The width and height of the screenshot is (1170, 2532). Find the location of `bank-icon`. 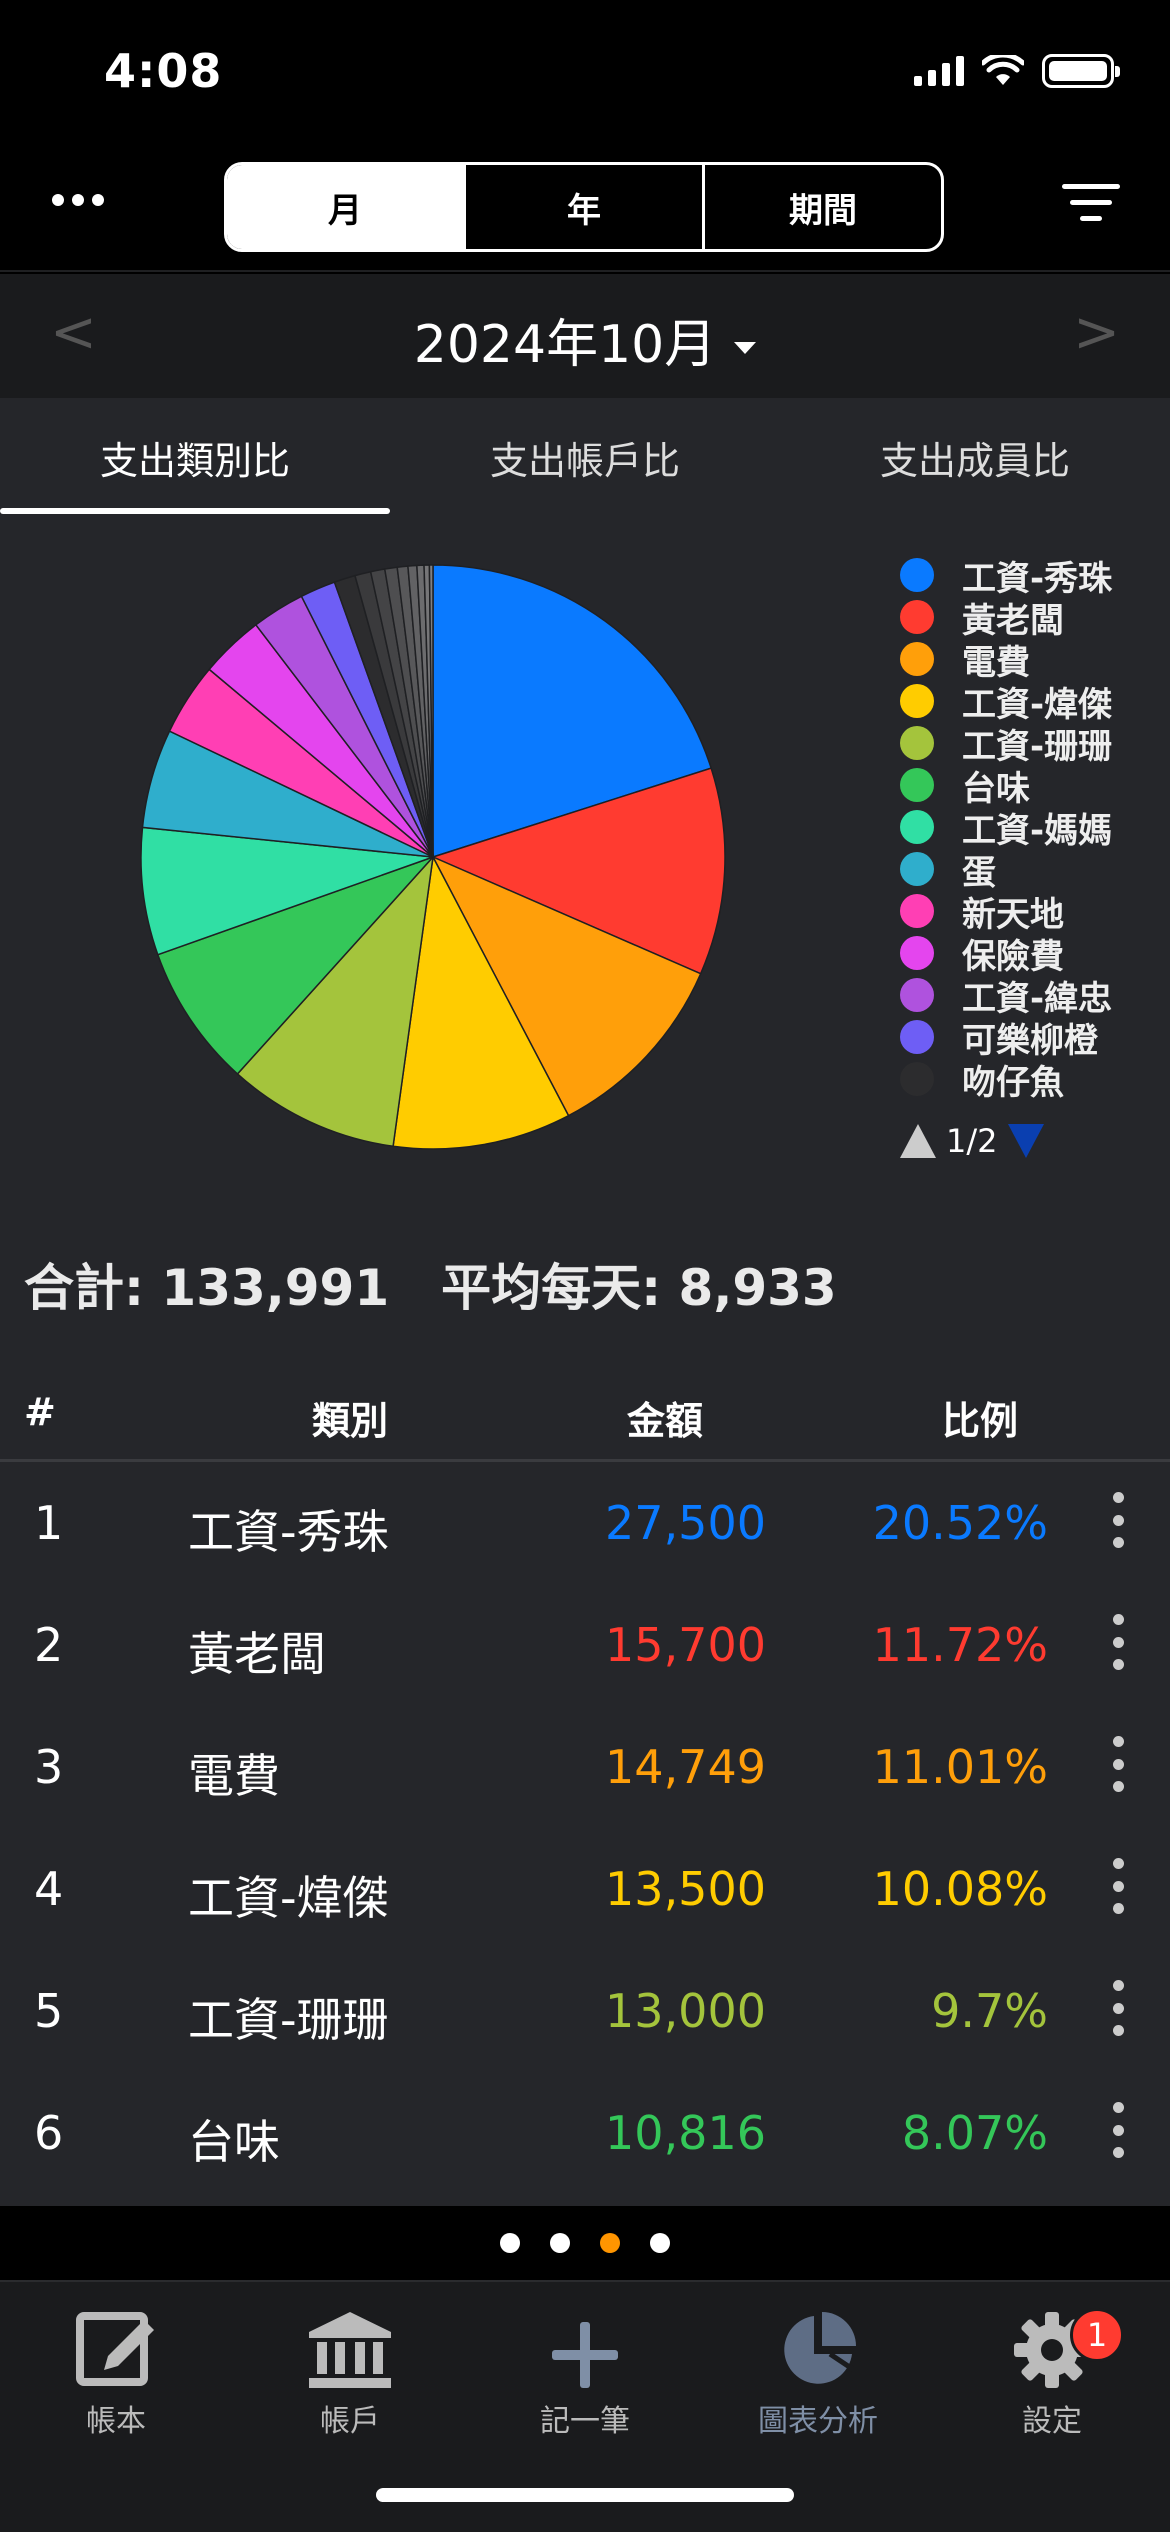

bank-icon is located at coordinates (350, 2345).